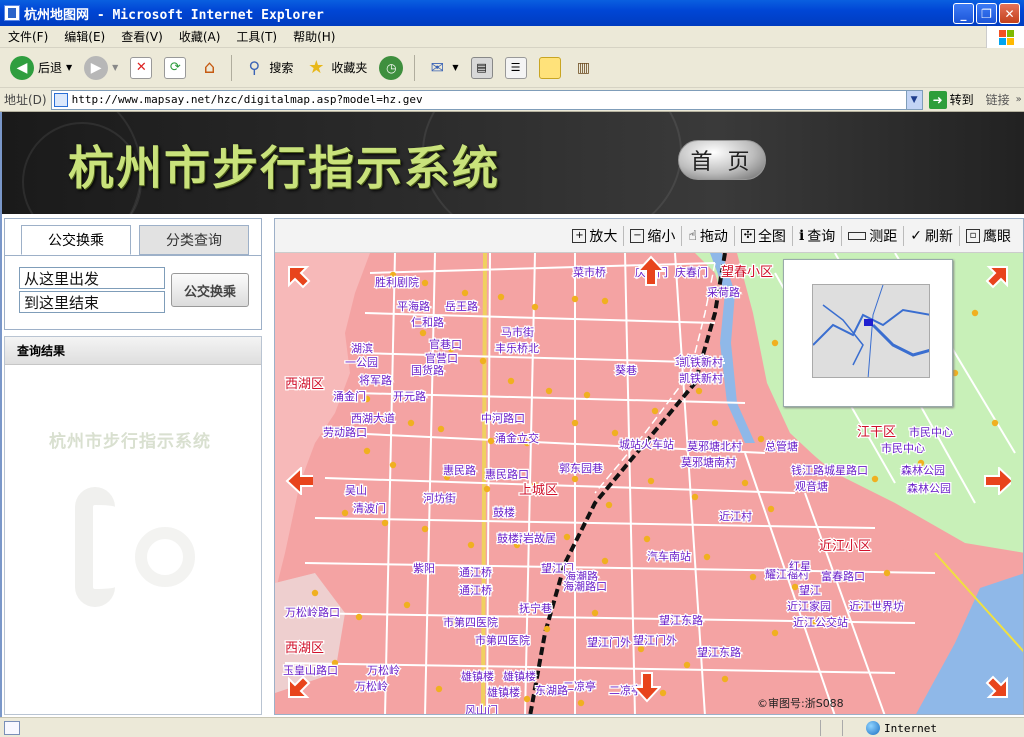  Describe the element at coordinates (871, 331) in the screenshot. I see `overview-map-canvas` at that location.